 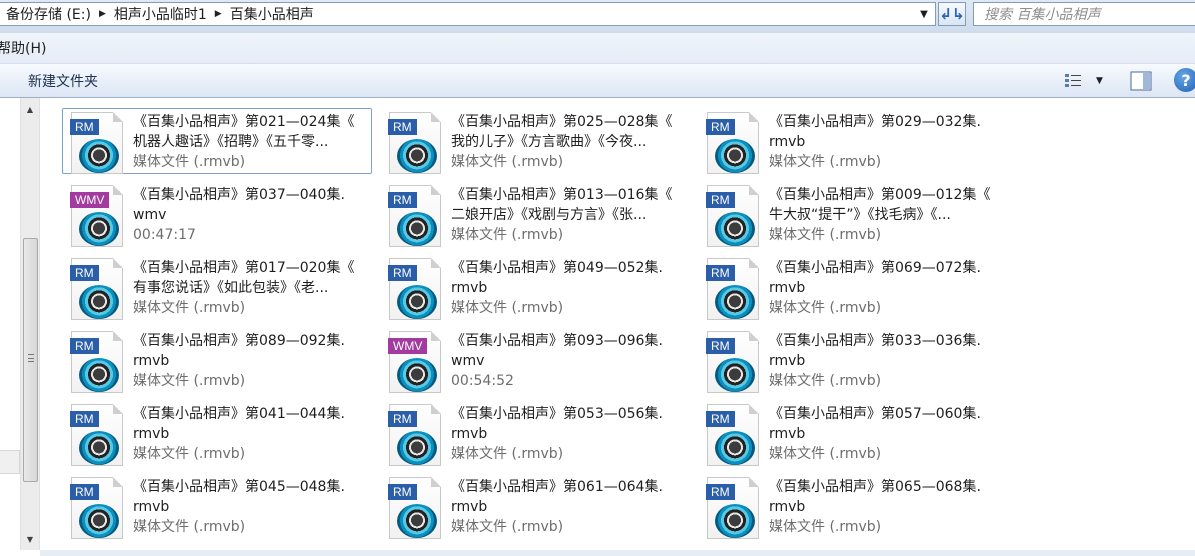 What do you see at coordinates (272, 14) in the screenshot?
I see `breadcrumb-current-folder: 百集小品相声` at bounding box center [272, 14].